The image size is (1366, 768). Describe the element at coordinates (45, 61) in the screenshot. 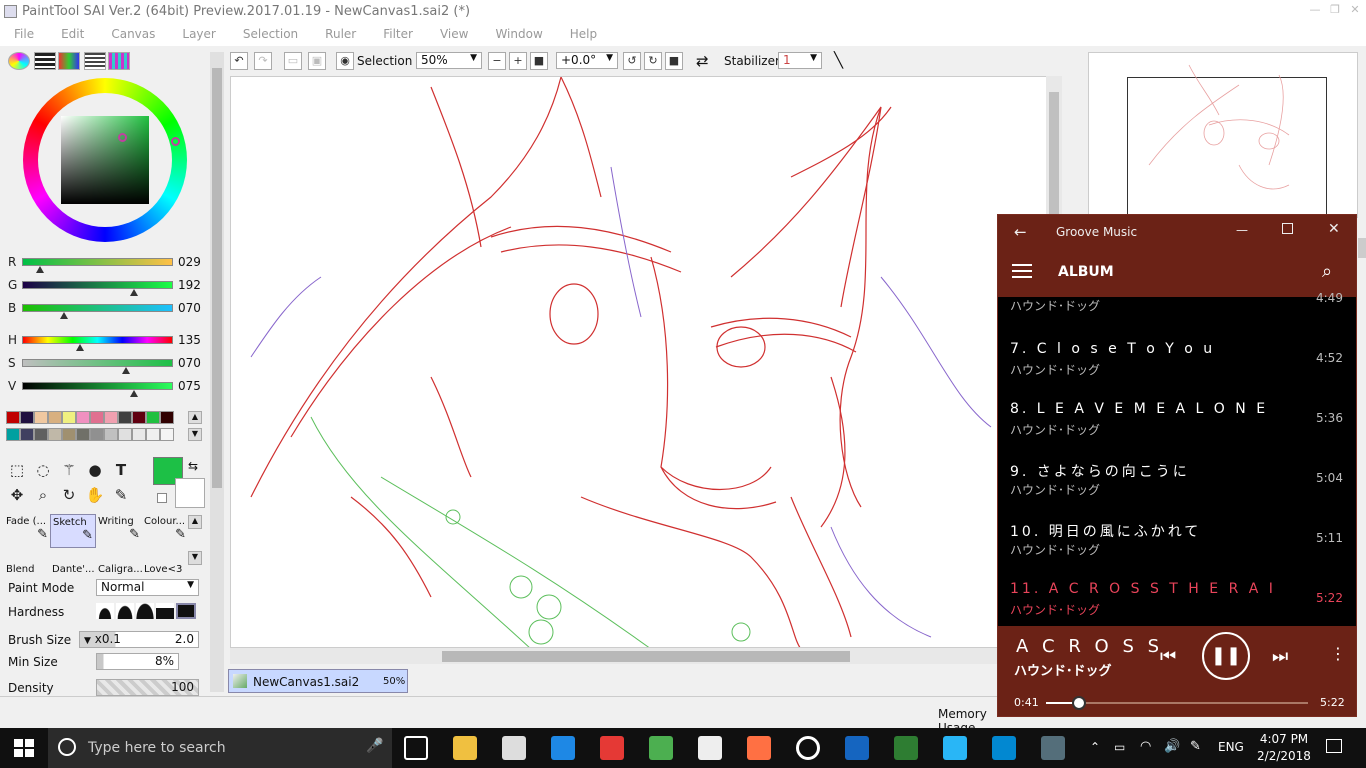

I see `slider-mode-button` at that location.